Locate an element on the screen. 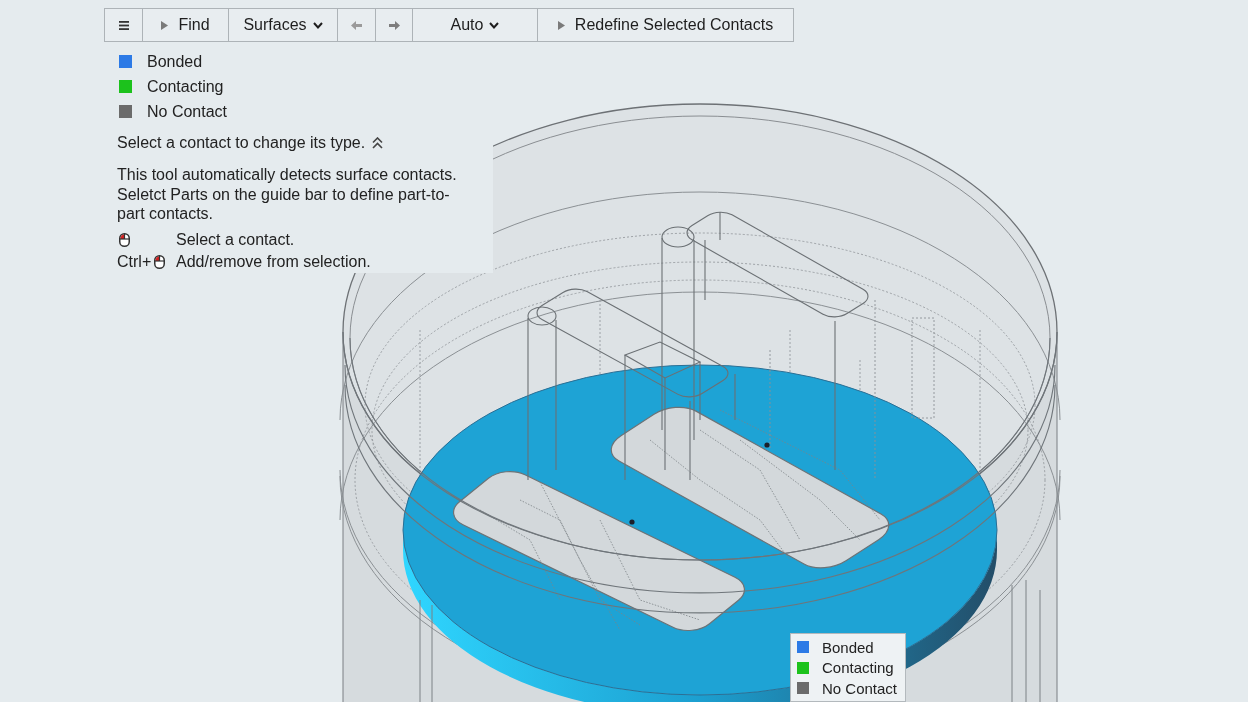 This screenshot has height=702, width=1248. shortcut-description: Select a contact. is located at coordinates (236, 239).